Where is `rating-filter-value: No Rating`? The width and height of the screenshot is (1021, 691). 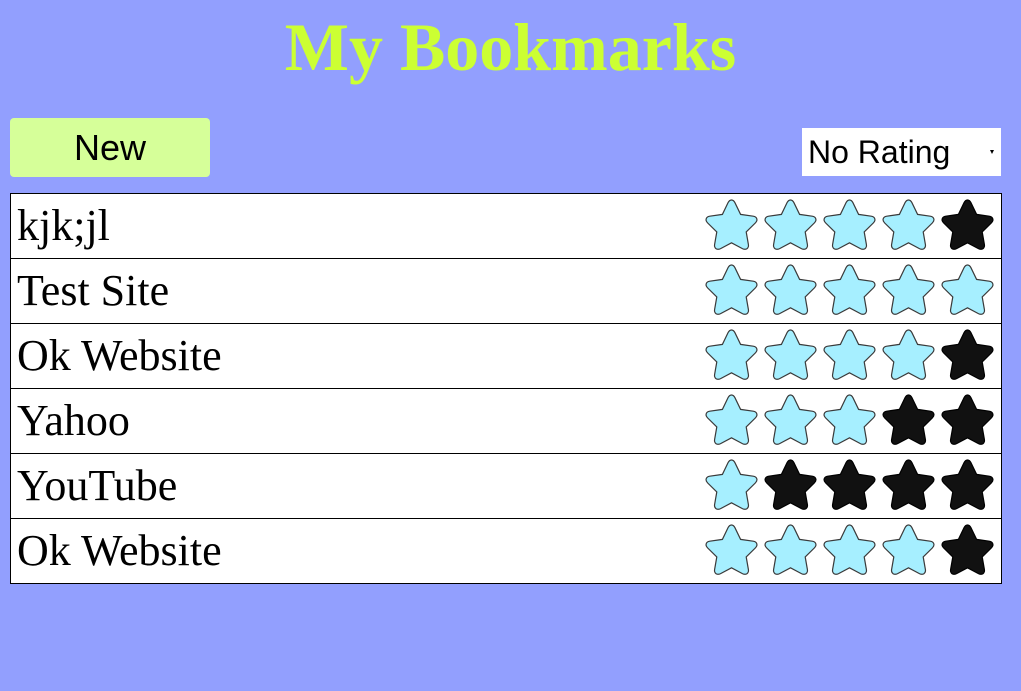
rating-filter-value: No Rating is located at coordinates (879, 152).